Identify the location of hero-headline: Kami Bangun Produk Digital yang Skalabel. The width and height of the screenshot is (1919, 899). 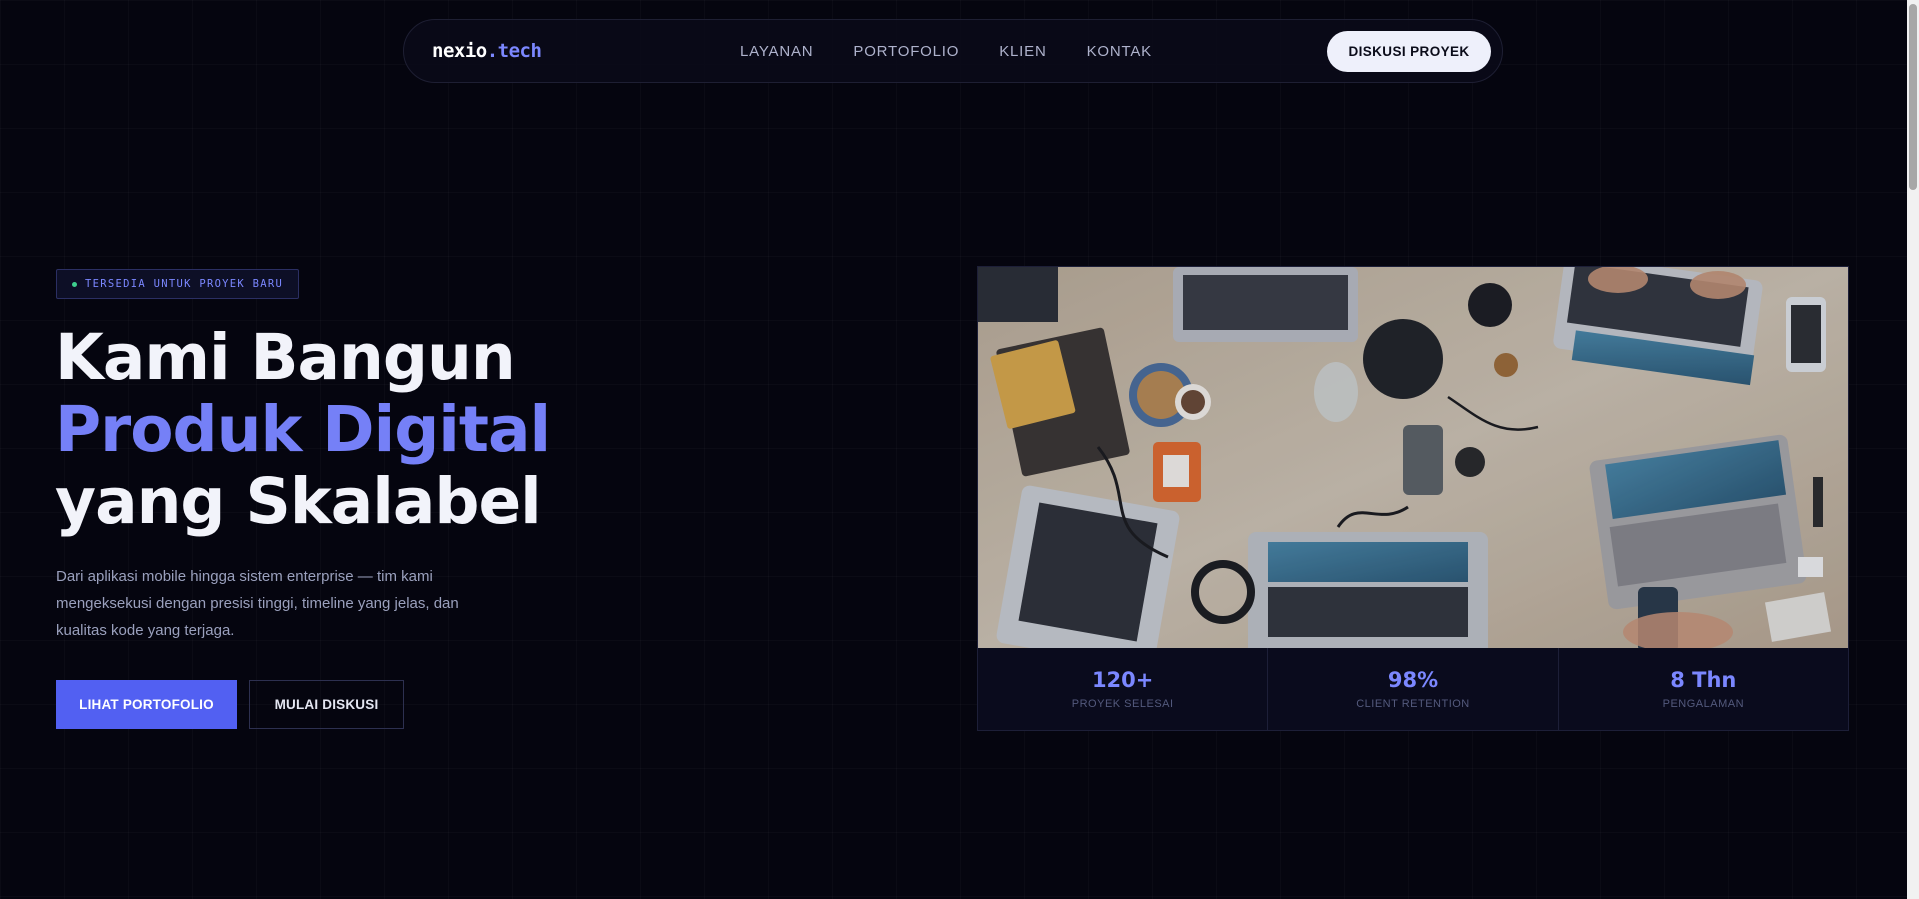
(303, 429).